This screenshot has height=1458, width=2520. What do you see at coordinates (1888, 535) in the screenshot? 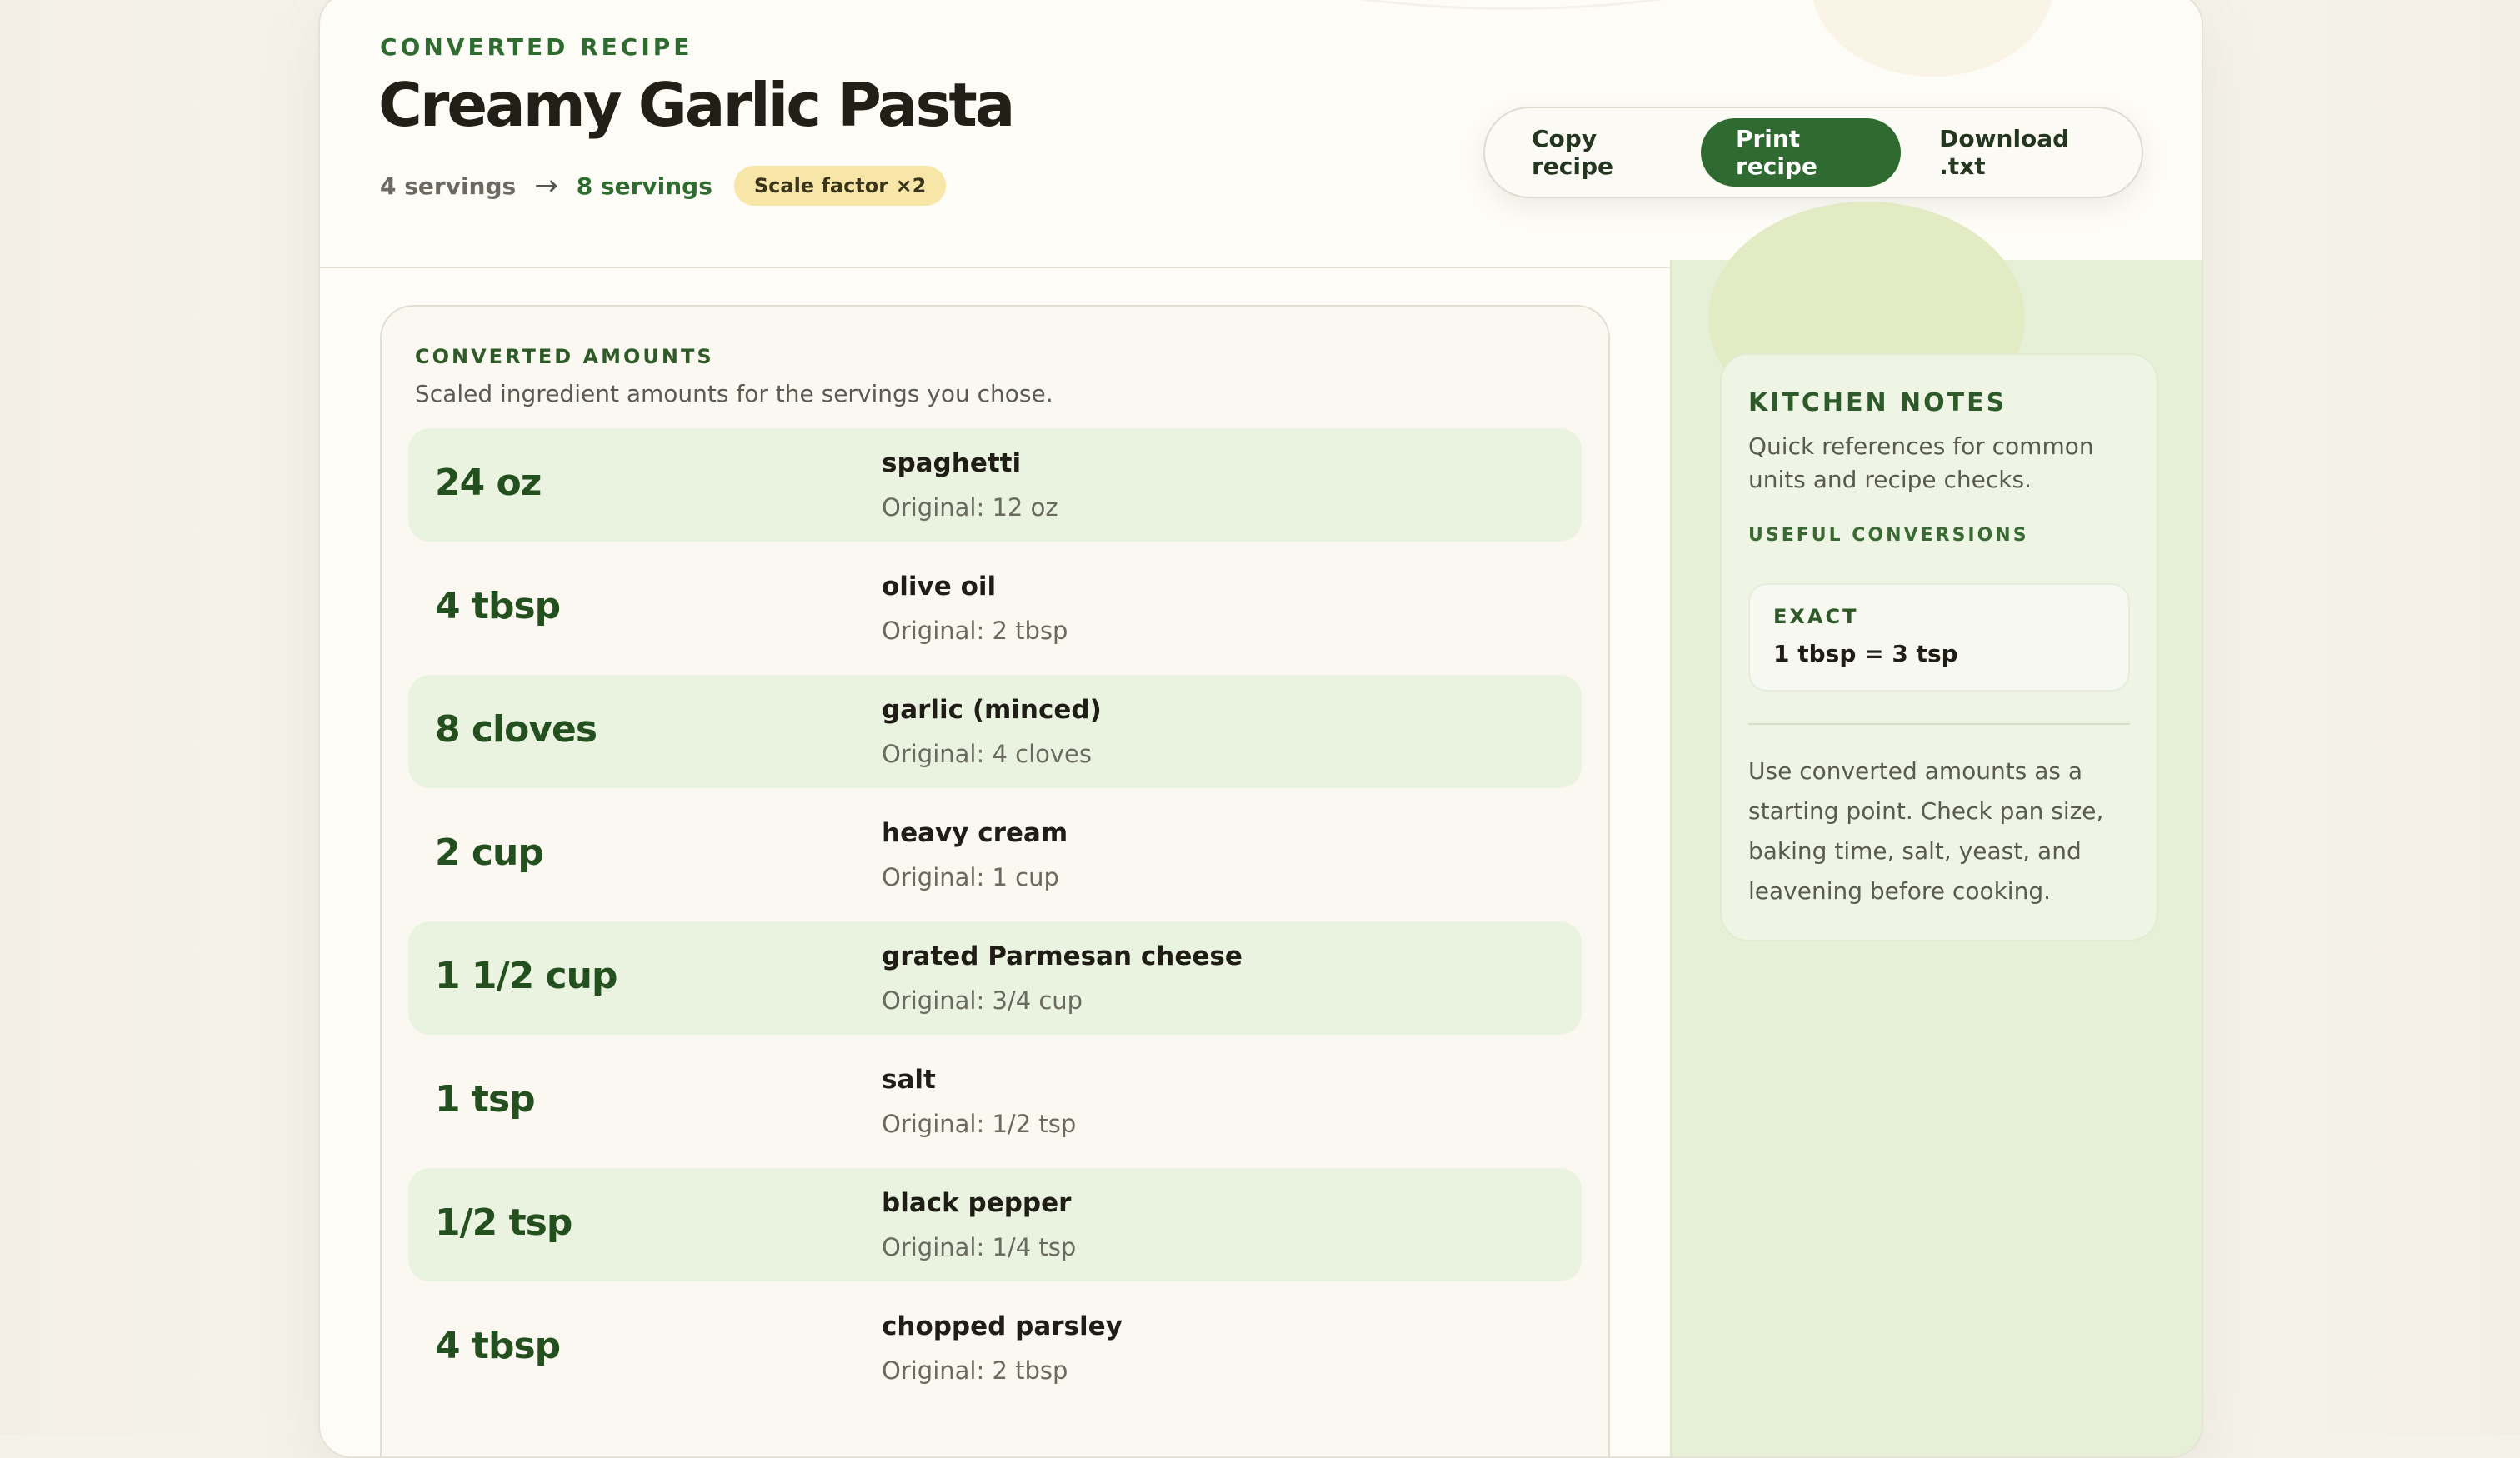
I see `useful-conversions-label: USEFUL CONVERSIONS` at bounding box center [1888, 535].